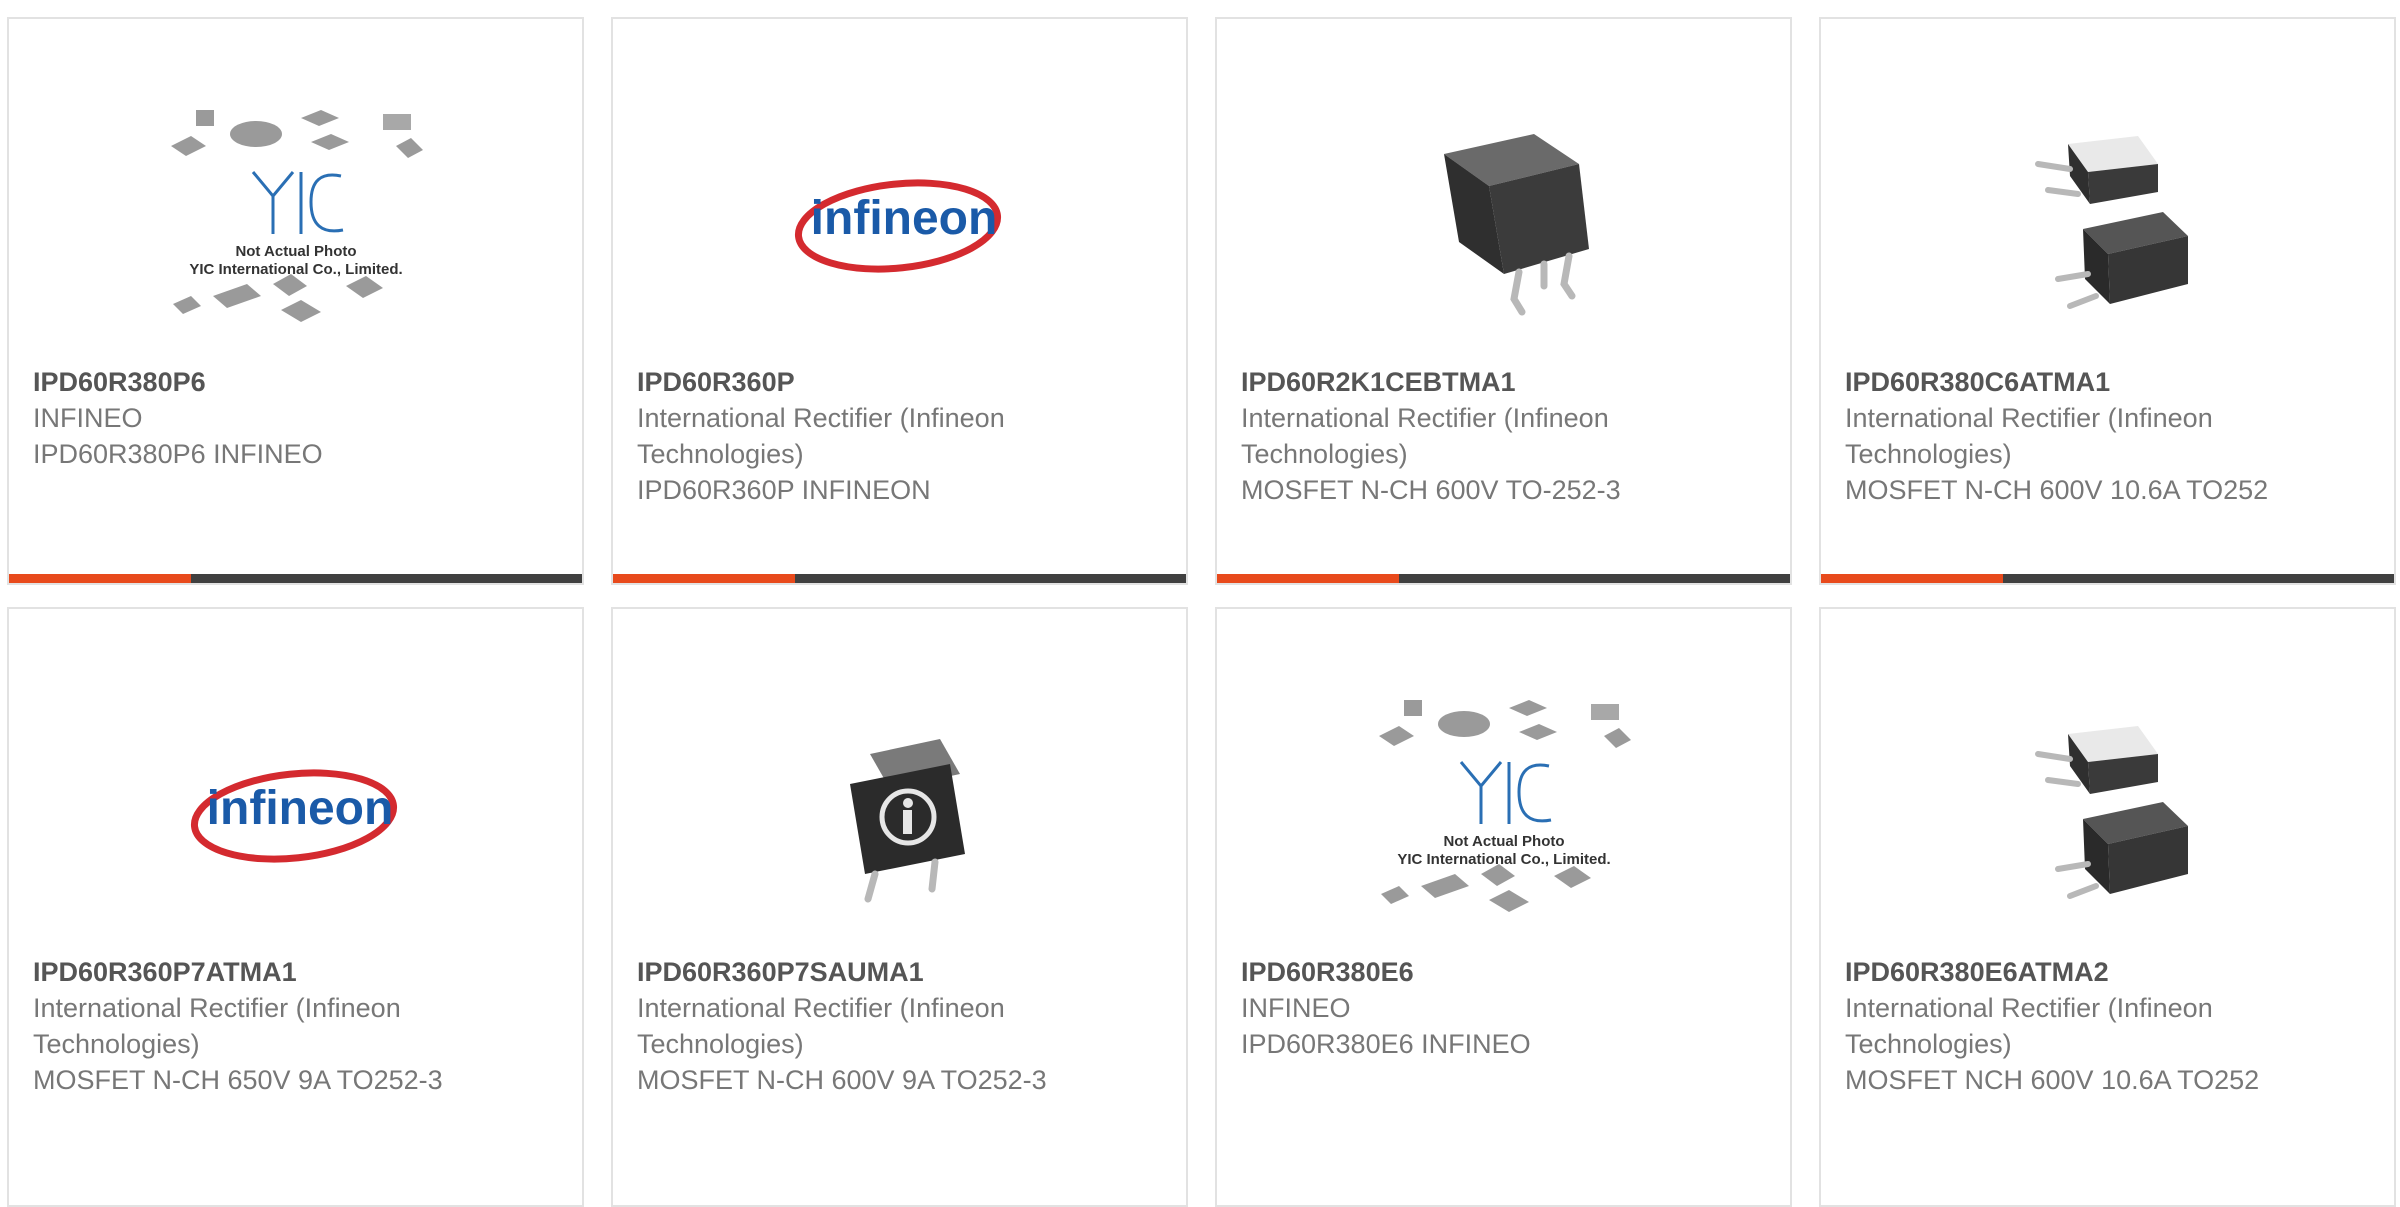  What do you see at coordinates (1503, 224) in the screenshot?
I see `to252-package-icon` at bounding box center [1503, 224].